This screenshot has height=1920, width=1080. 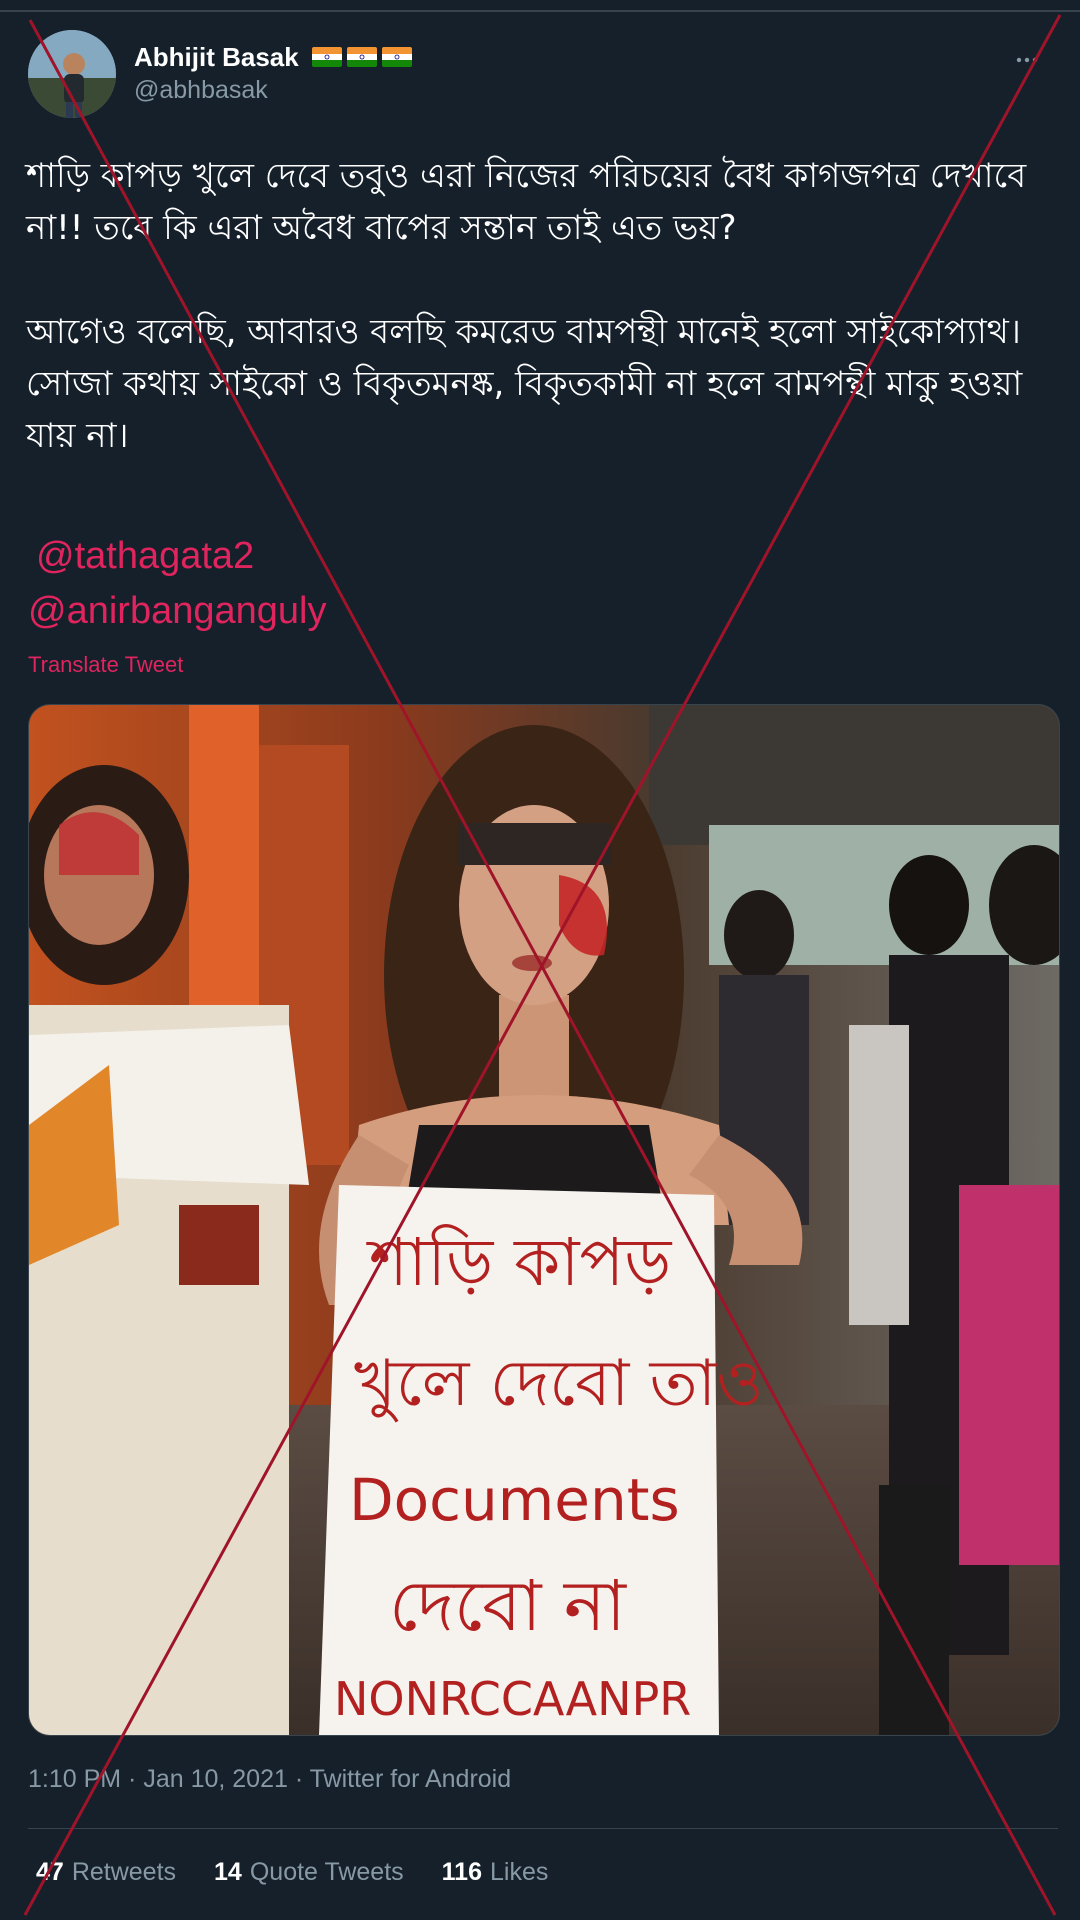 What do you see at coordinates (72, 74) in the screenshot?
I see `avatar` at bounding box center [72, 74].